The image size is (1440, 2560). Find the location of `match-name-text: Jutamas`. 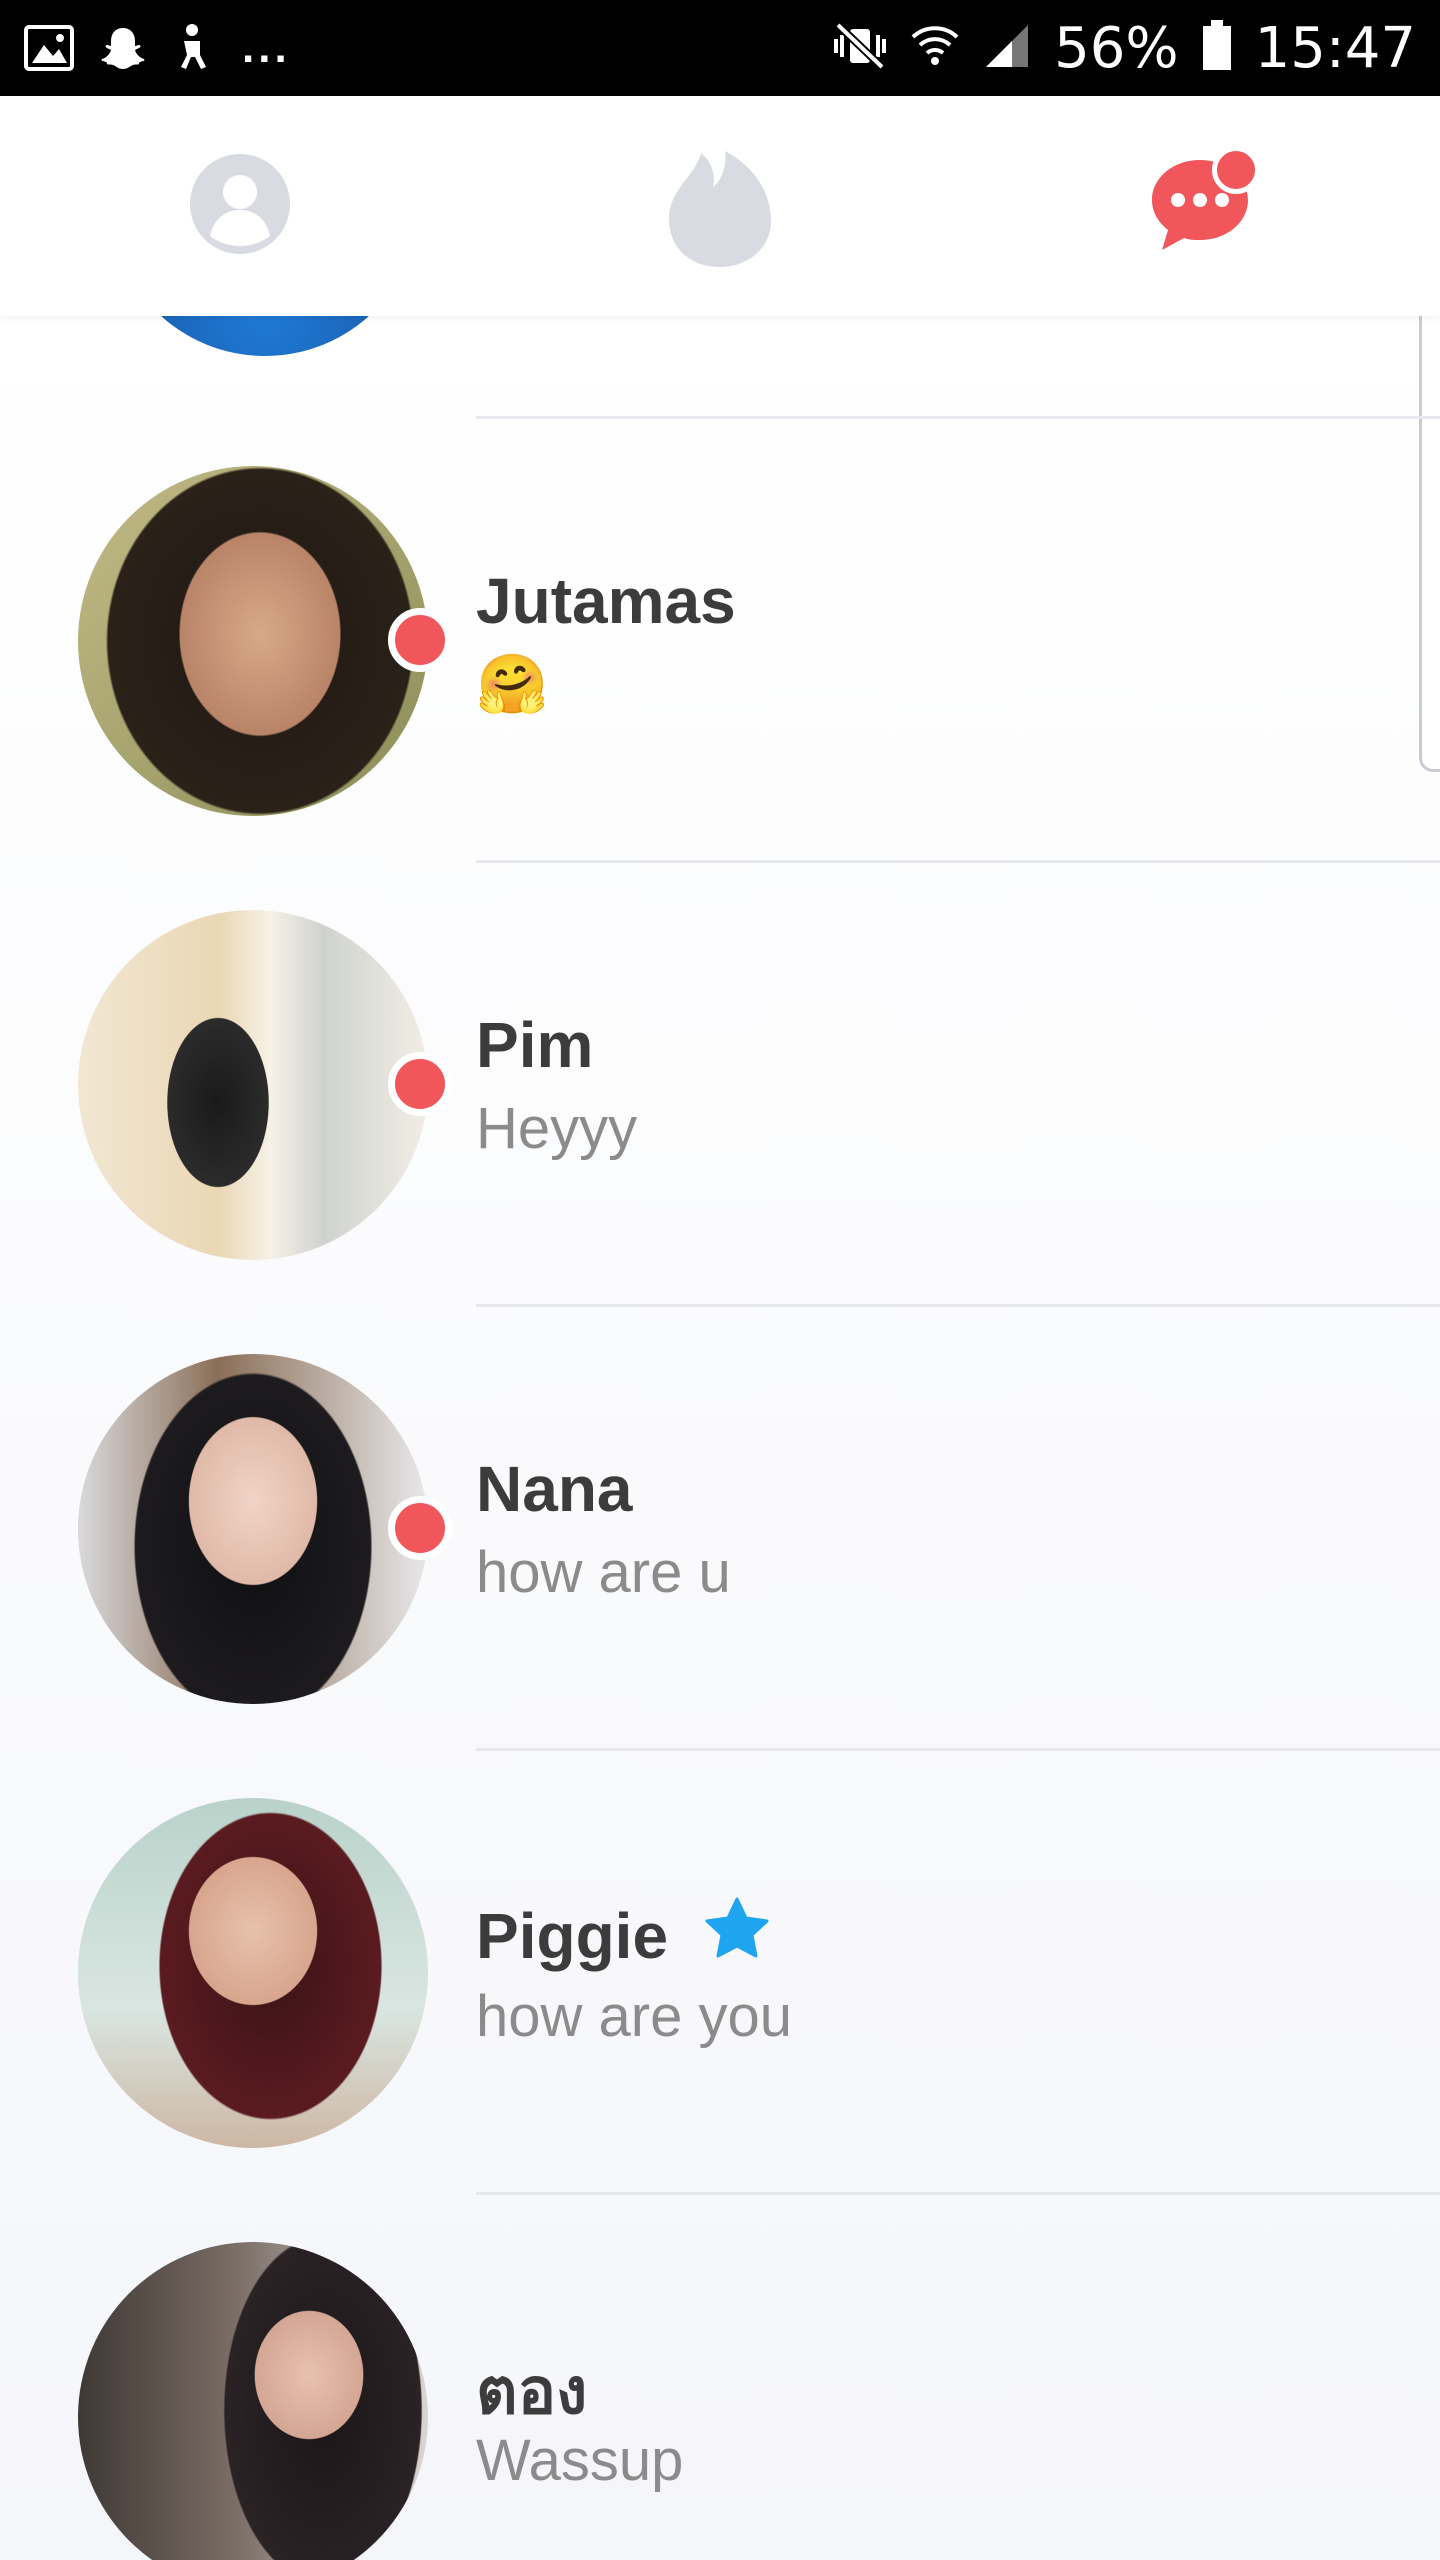

match-name-text: Jutamas is located at coordinates (606, 601).